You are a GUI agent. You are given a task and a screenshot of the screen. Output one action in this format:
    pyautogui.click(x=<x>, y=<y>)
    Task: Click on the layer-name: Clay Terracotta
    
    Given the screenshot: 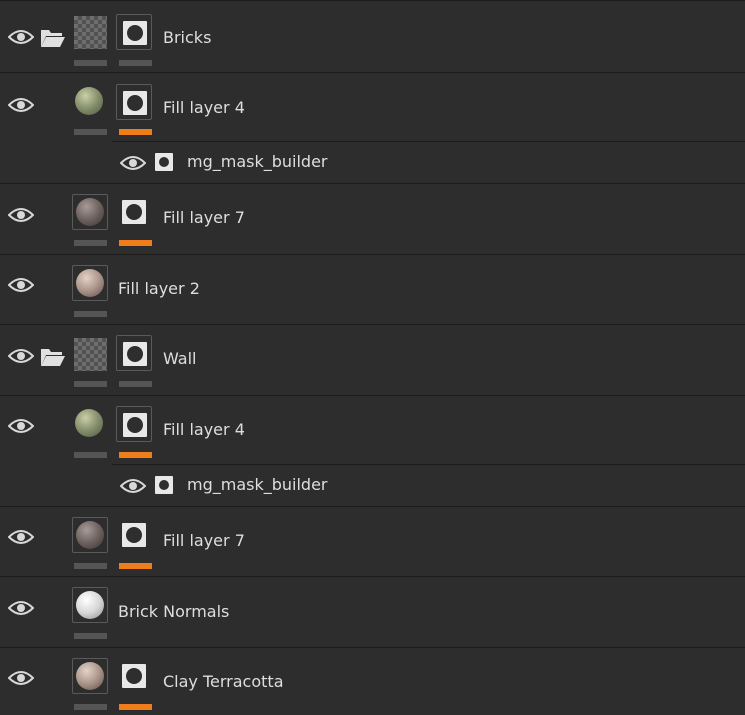 What is the action you would take?
    pyautogui.click(x=223, y=682)
    